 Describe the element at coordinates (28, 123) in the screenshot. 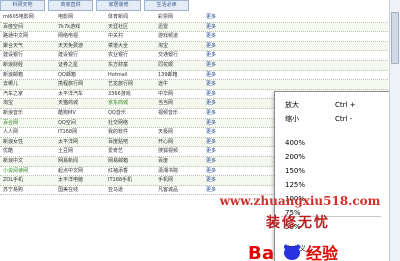

I see `site-link: 百合网` at that location.